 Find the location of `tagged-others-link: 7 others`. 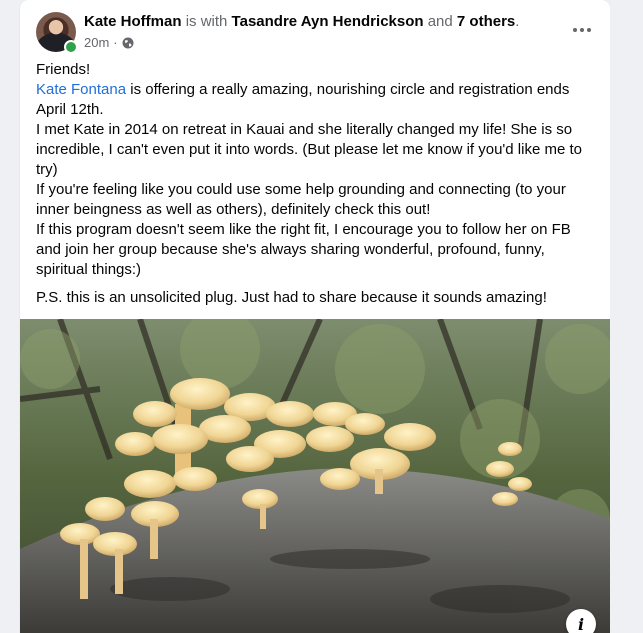

tagged-others-link: 7 others is located at coordinates (486, 21).